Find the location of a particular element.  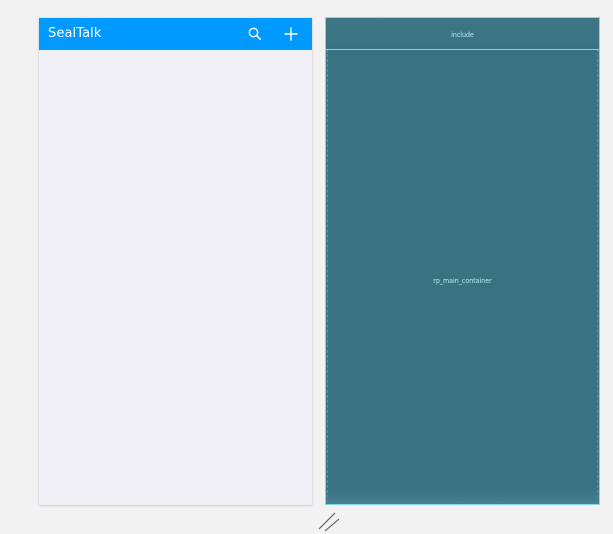

resize-handle is located at coordinates (329, 522).